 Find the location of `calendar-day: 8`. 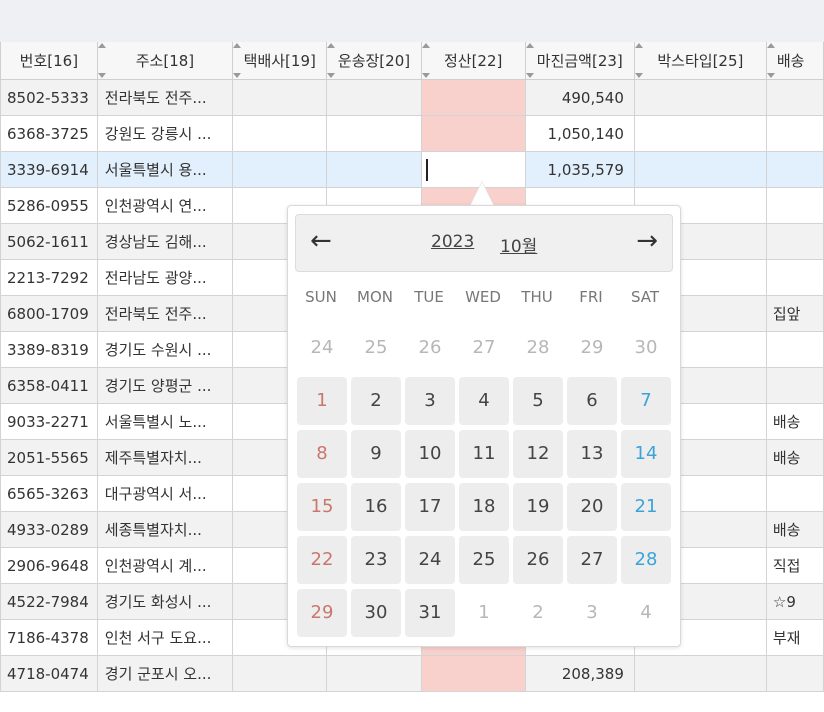

calendar-day: 8 is located at coordinates (322, 454).